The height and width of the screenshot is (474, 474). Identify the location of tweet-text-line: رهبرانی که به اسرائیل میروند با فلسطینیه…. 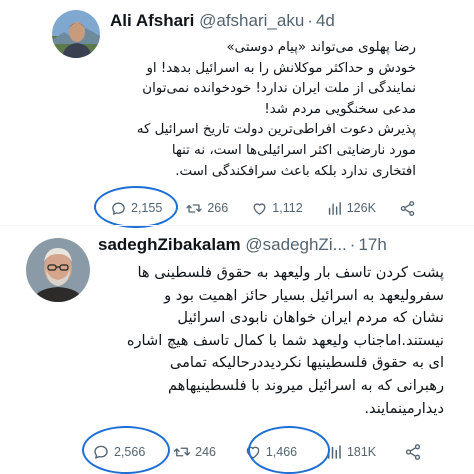
(305, 385).